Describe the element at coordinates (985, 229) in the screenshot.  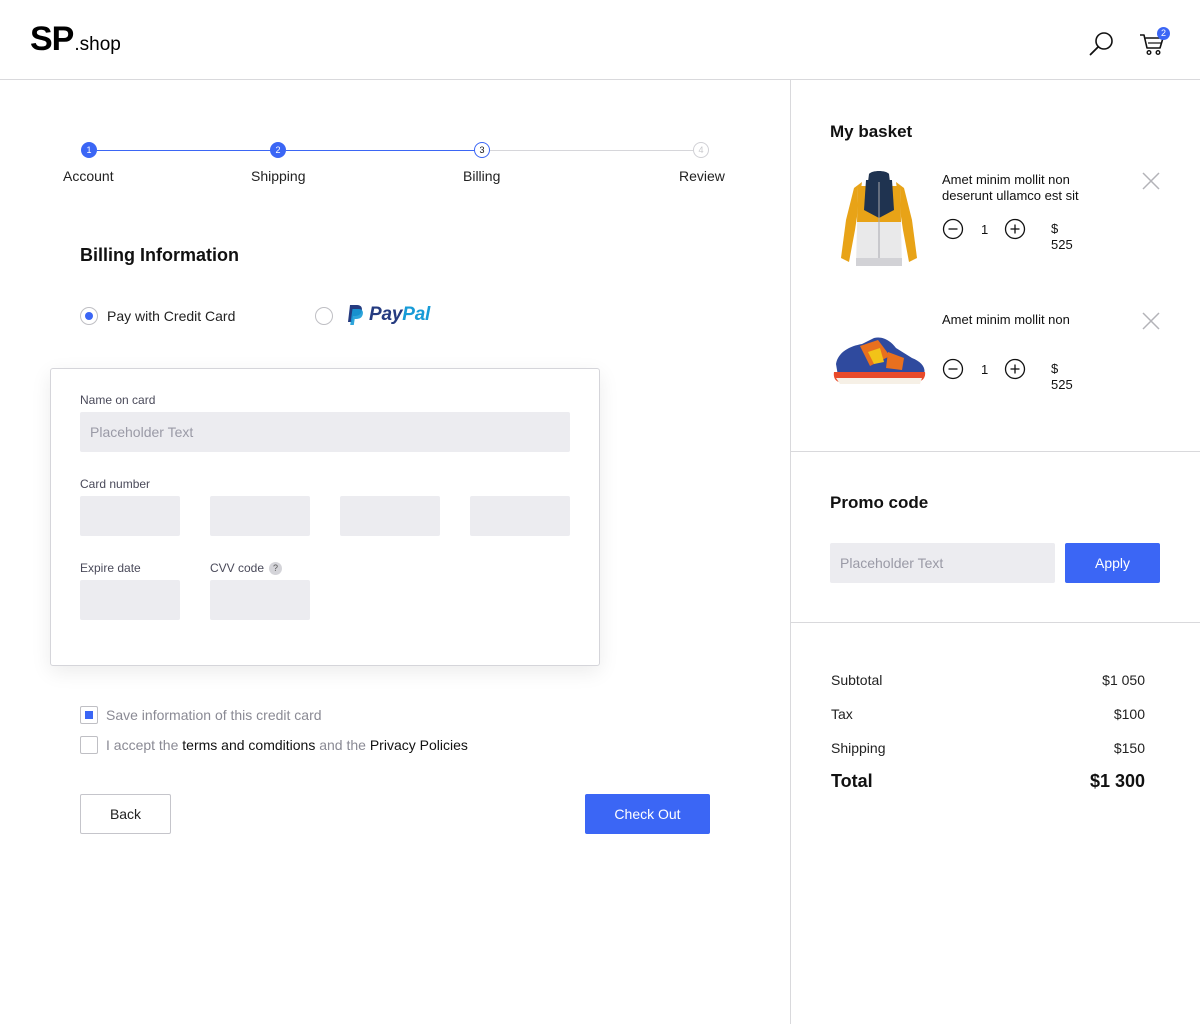
I see `basket-item-1-quantity: 1` at that location.